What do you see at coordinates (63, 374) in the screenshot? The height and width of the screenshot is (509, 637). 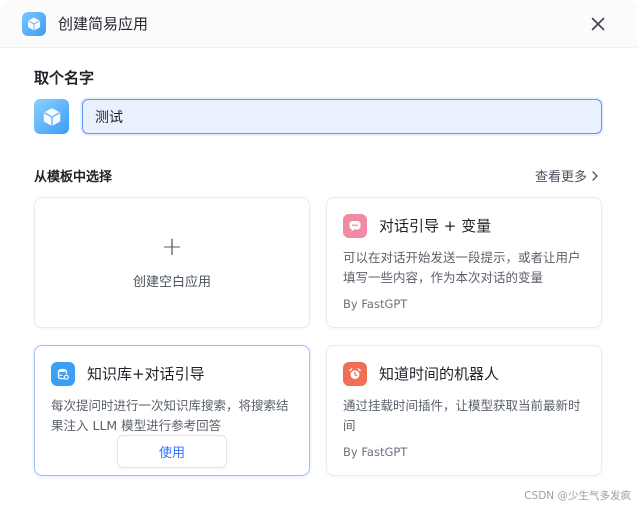 I see `database-icon` at bounding box center [63, 374].